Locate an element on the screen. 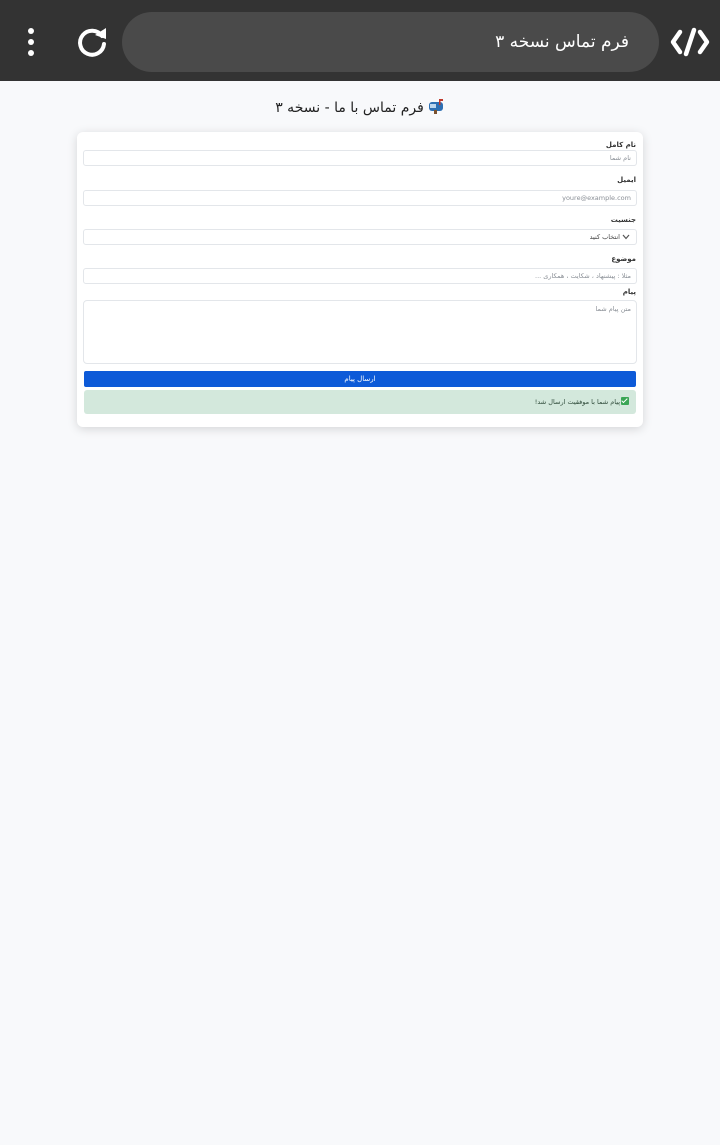 Image resolution: width=720 pixels, height=1145 pixels. email-placeholder: youre@example.com is located at coordinates (596, 198).